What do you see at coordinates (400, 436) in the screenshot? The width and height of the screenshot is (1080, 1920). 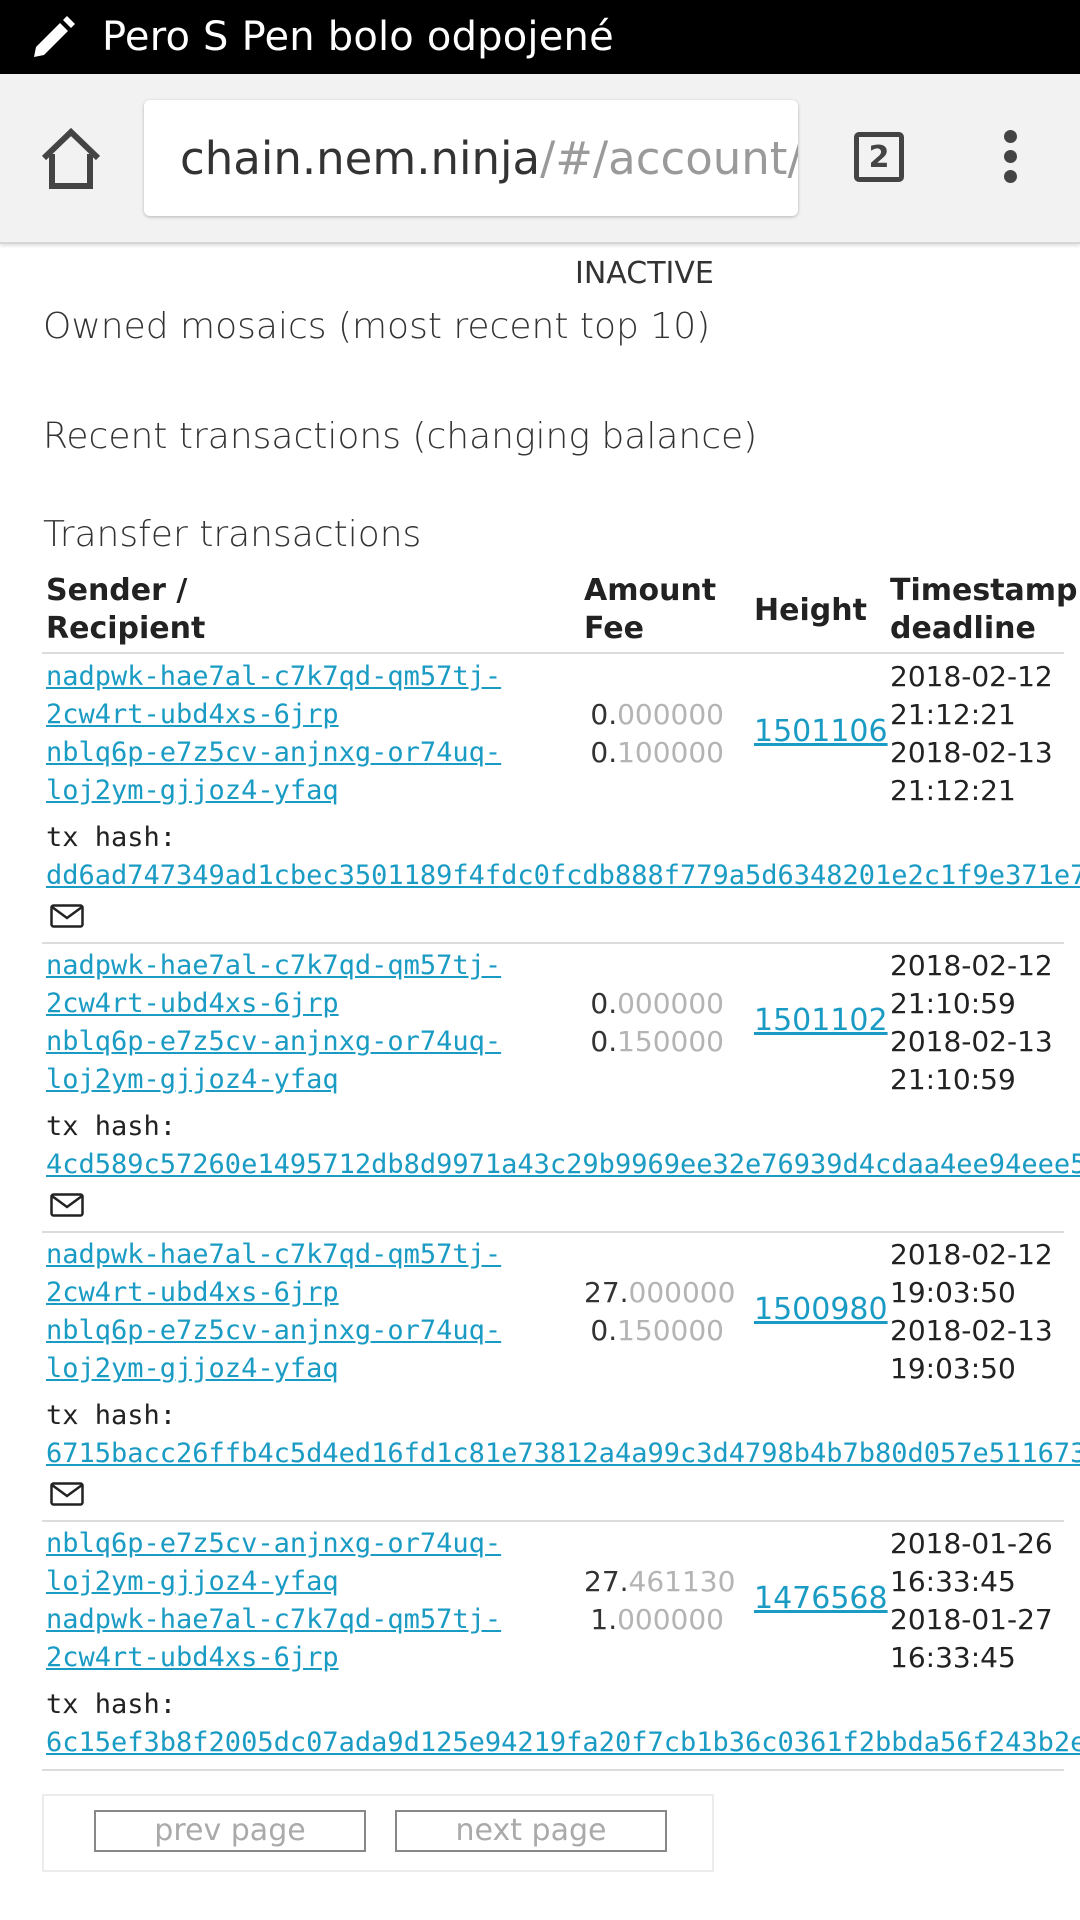 I see `recent-transactions-title: Recent transactions (changing balance)` at bounding box center [400, 436].